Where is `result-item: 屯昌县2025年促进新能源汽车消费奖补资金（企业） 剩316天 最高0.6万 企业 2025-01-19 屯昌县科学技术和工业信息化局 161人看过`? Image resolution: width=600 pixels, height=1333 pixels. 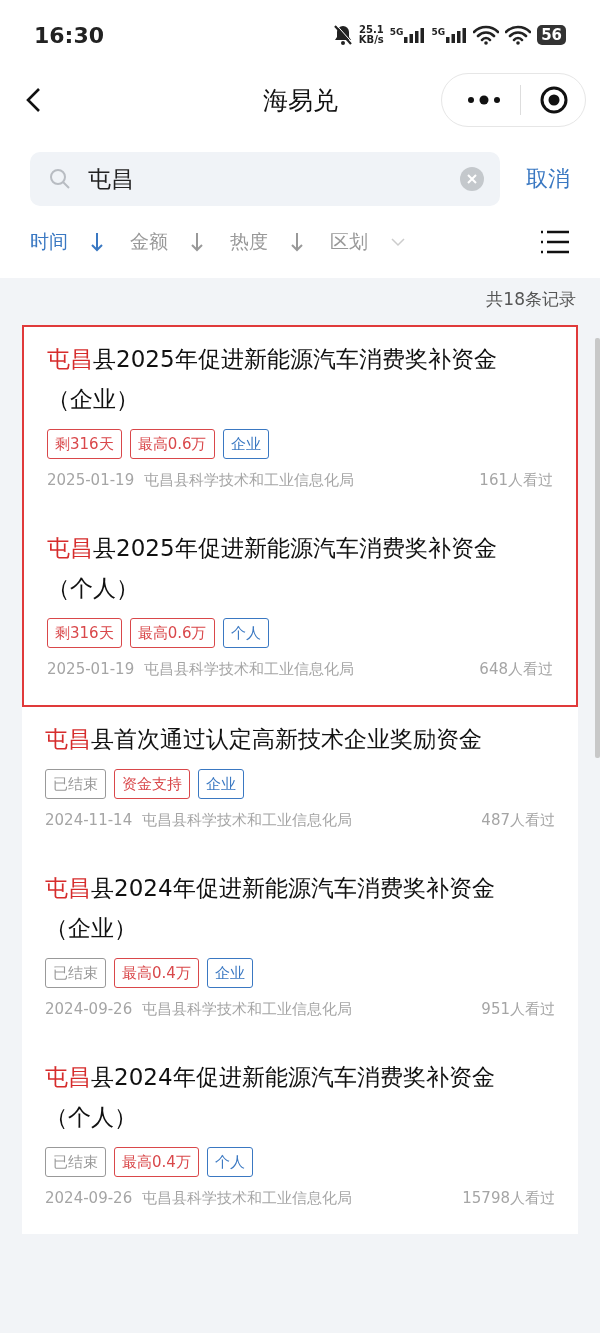 result-item: 屯昌县2025年促进新能源汽车消费奖补资金（企业） 剩316天 最高0.6万 企业 2025-01-19 屯昌县科学技术和工业信息化局 161人看过 is located at coordinates (300, 421).